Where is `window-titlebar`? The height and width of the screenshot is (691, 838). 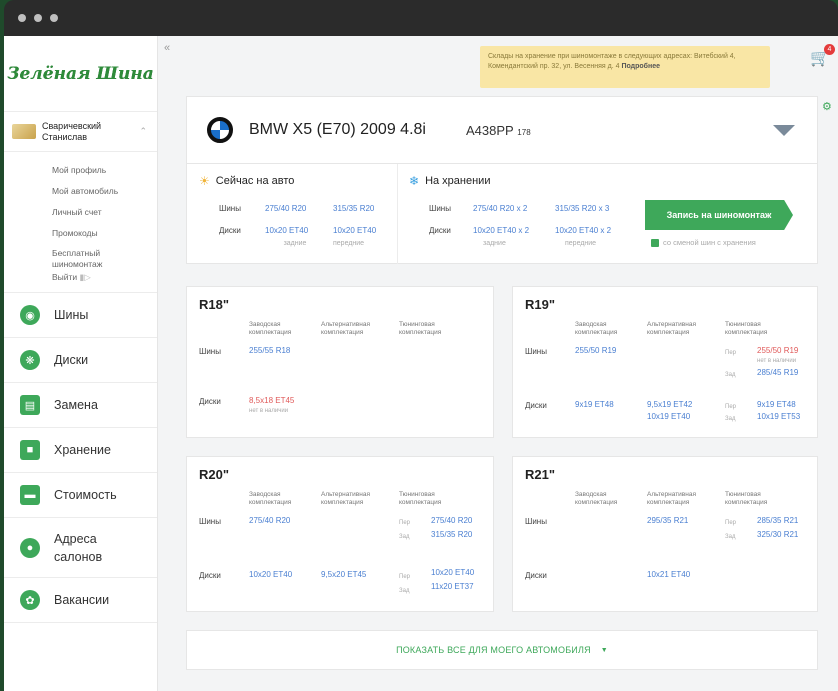
window-titlebar is located at coordinates (421, 18).